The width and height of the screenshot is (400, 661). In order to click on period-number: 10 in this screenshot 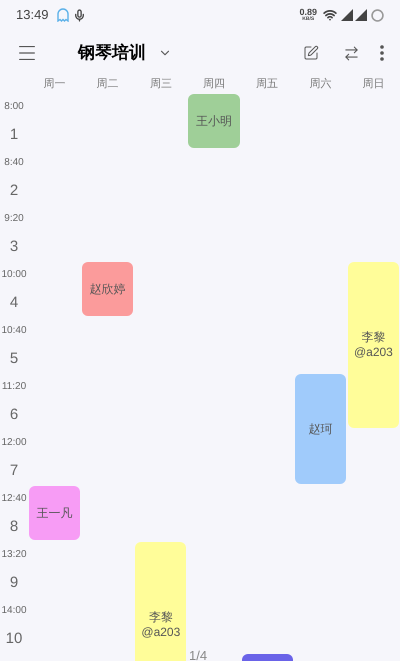, I will do `click(14, 639)`.